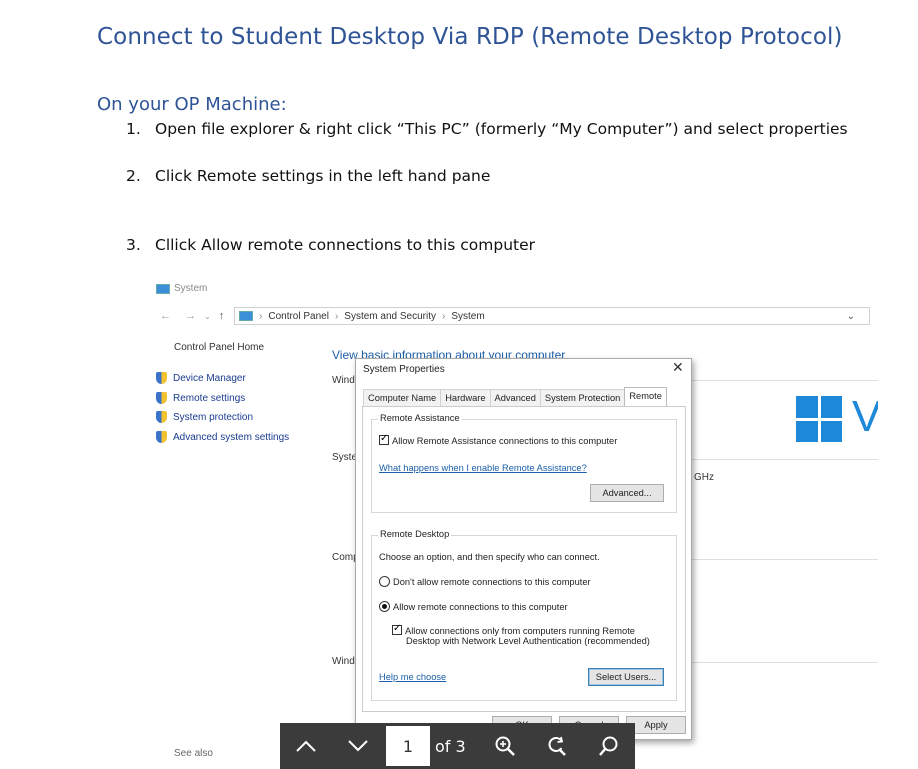 This screenshot has height=769, width=918. Describe the element at coordinates (408, 746) in the screenshot. I see `page-number-input: 1` at that location.